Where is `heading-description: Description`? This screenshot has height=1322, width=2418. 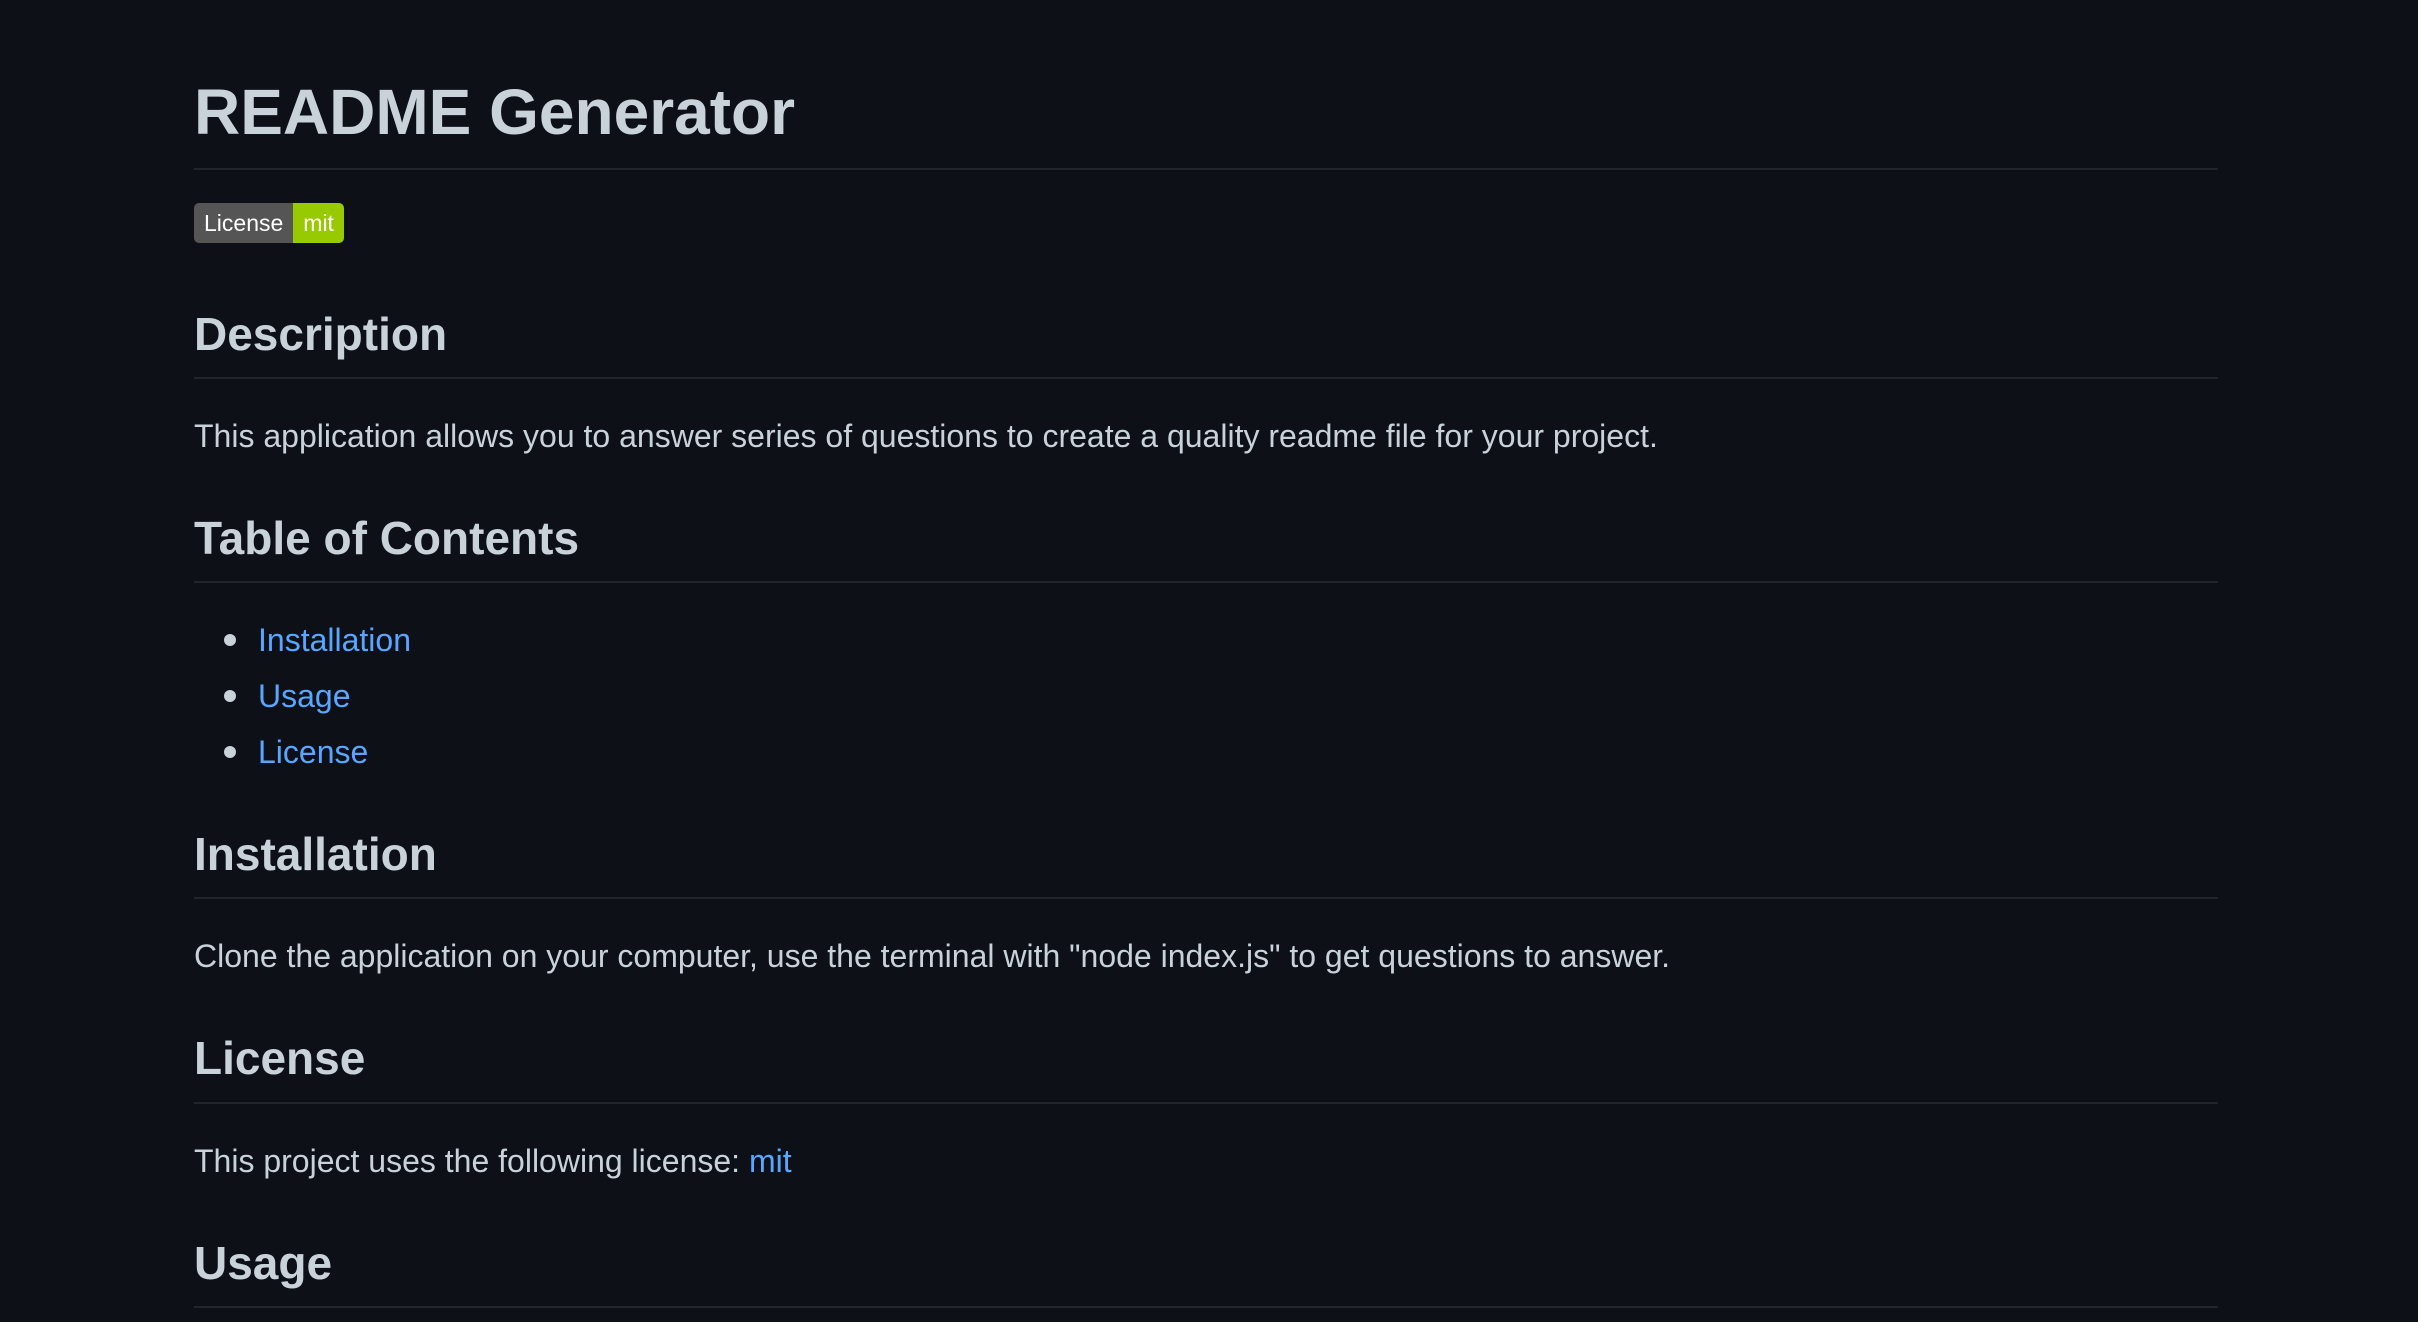 heading-description: Description is located at coordinates (321, 334).